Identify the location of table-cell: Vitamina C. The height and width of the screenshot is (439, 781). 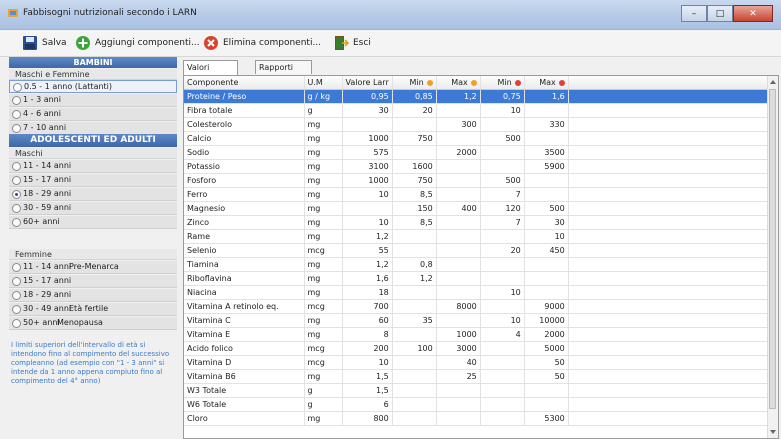
(244, 320).